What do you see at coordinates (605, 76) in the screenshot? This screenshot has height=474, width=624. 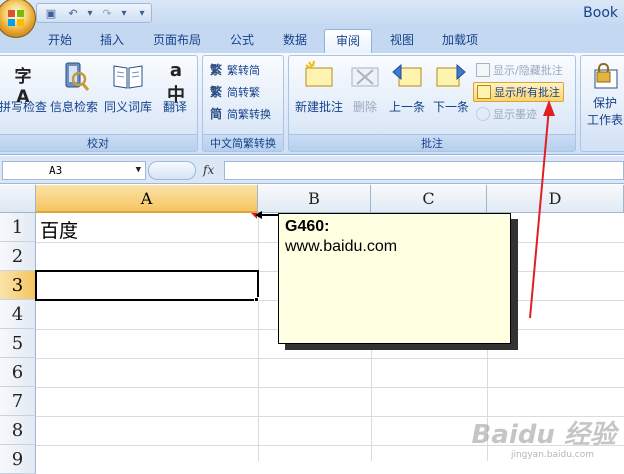 I see `protect-sheet-icon` at bounding box center [605, 76].